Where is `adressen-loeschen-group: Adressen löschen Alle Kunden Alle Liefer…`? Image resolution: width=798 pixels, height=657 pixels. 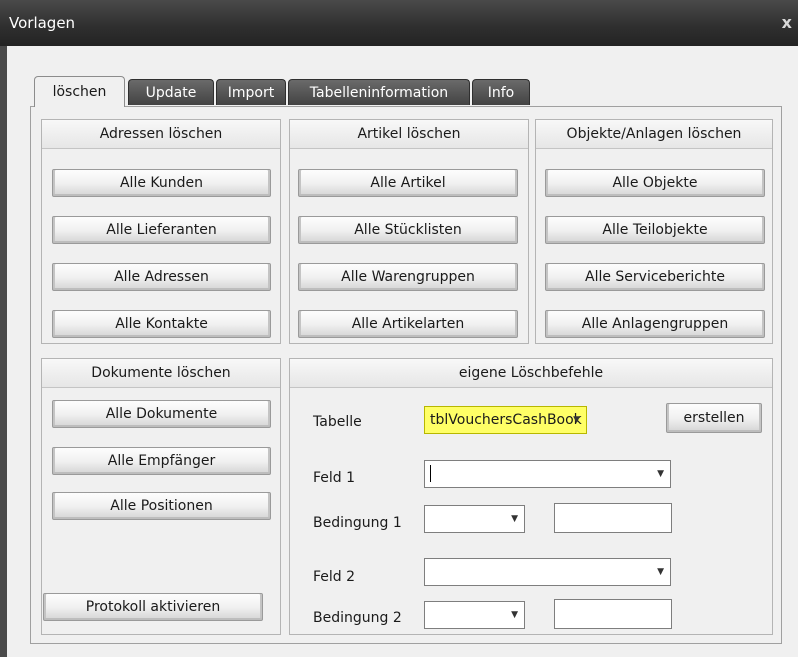 adressen-loeschen-group: Adressen löschen Alle Kunden Alle Liefer… is located at coordinates (161, 231).